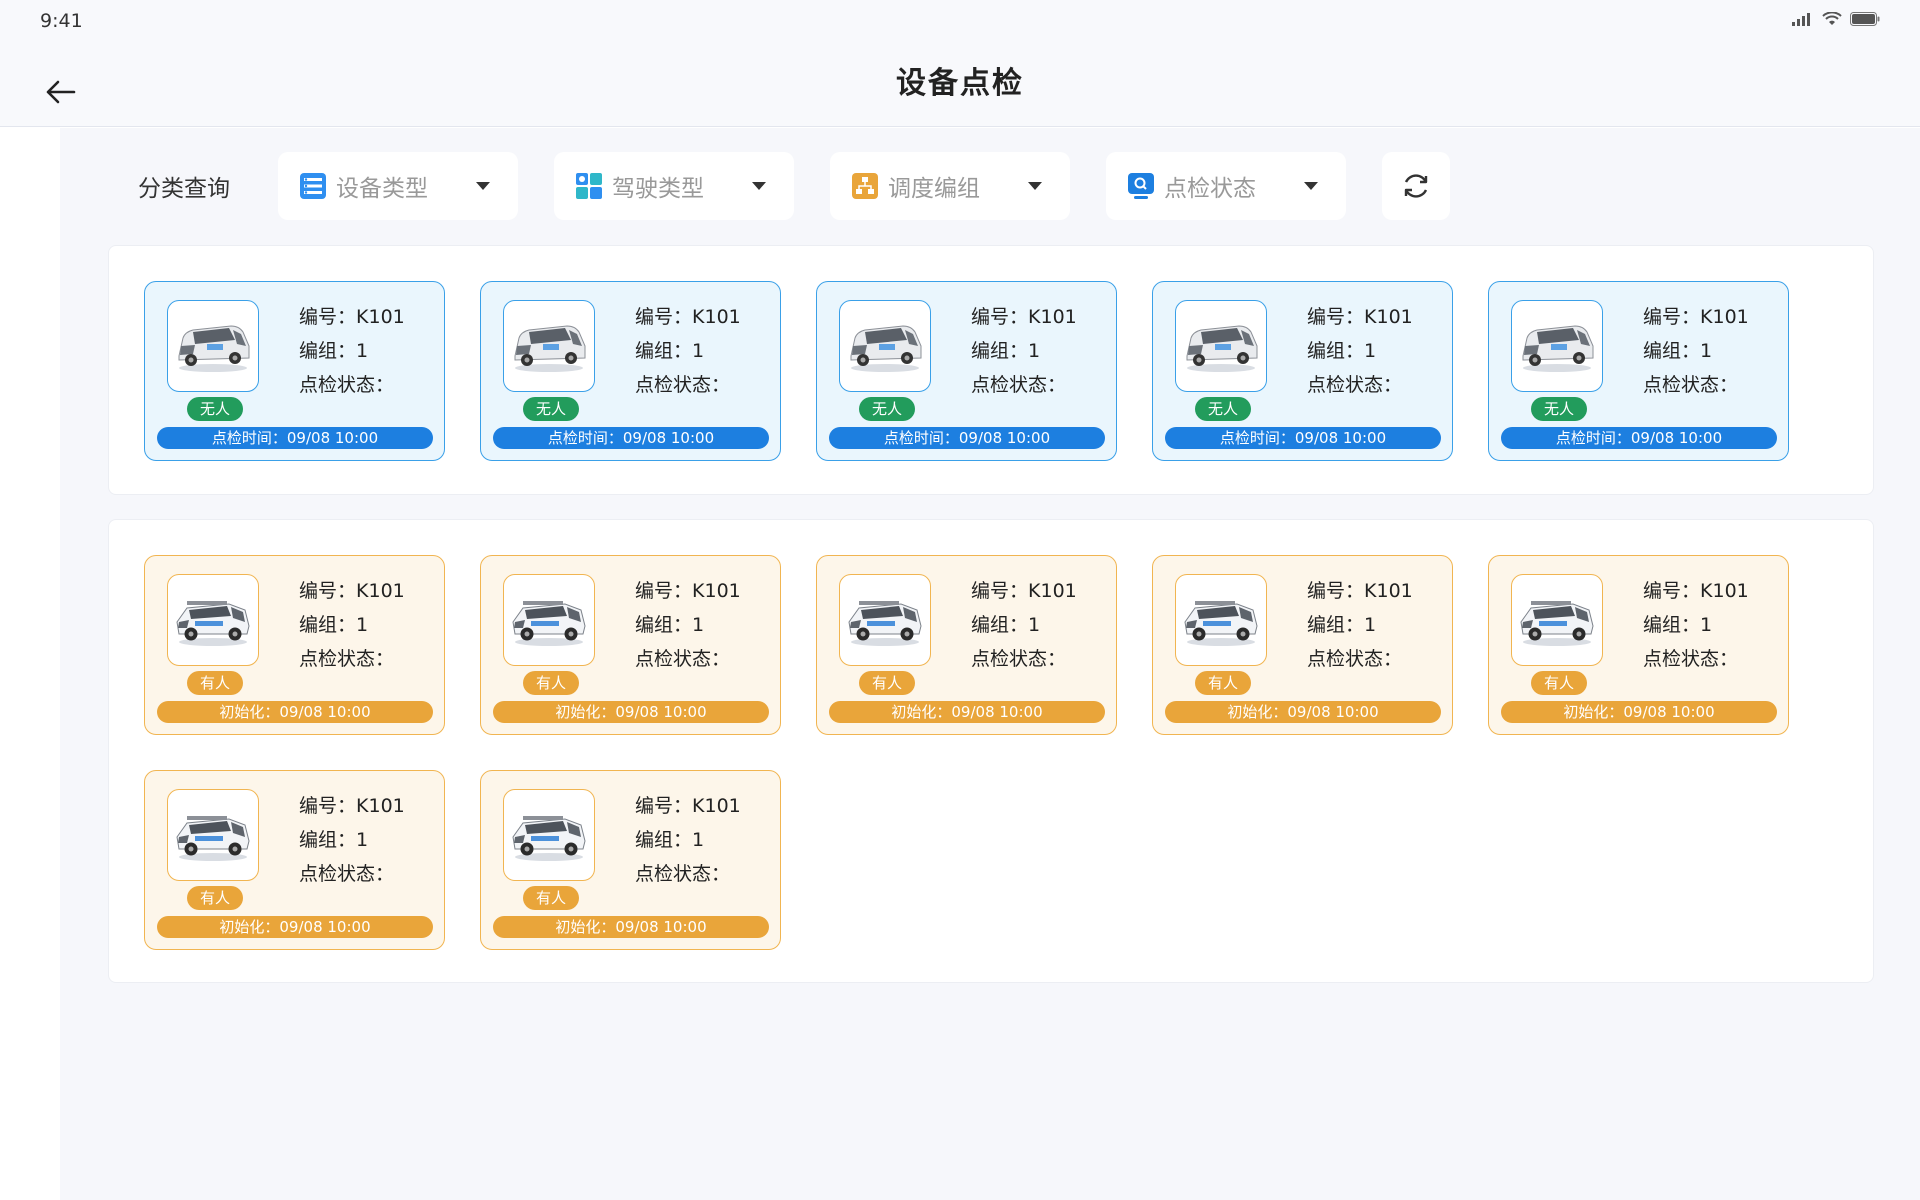 Image resolution: width=1920 pixels, height=1200 pixels. Describe the element at coordinates (950, 186) in the screenshot. I see `dispatch-group-select: 调度编组` at that location.